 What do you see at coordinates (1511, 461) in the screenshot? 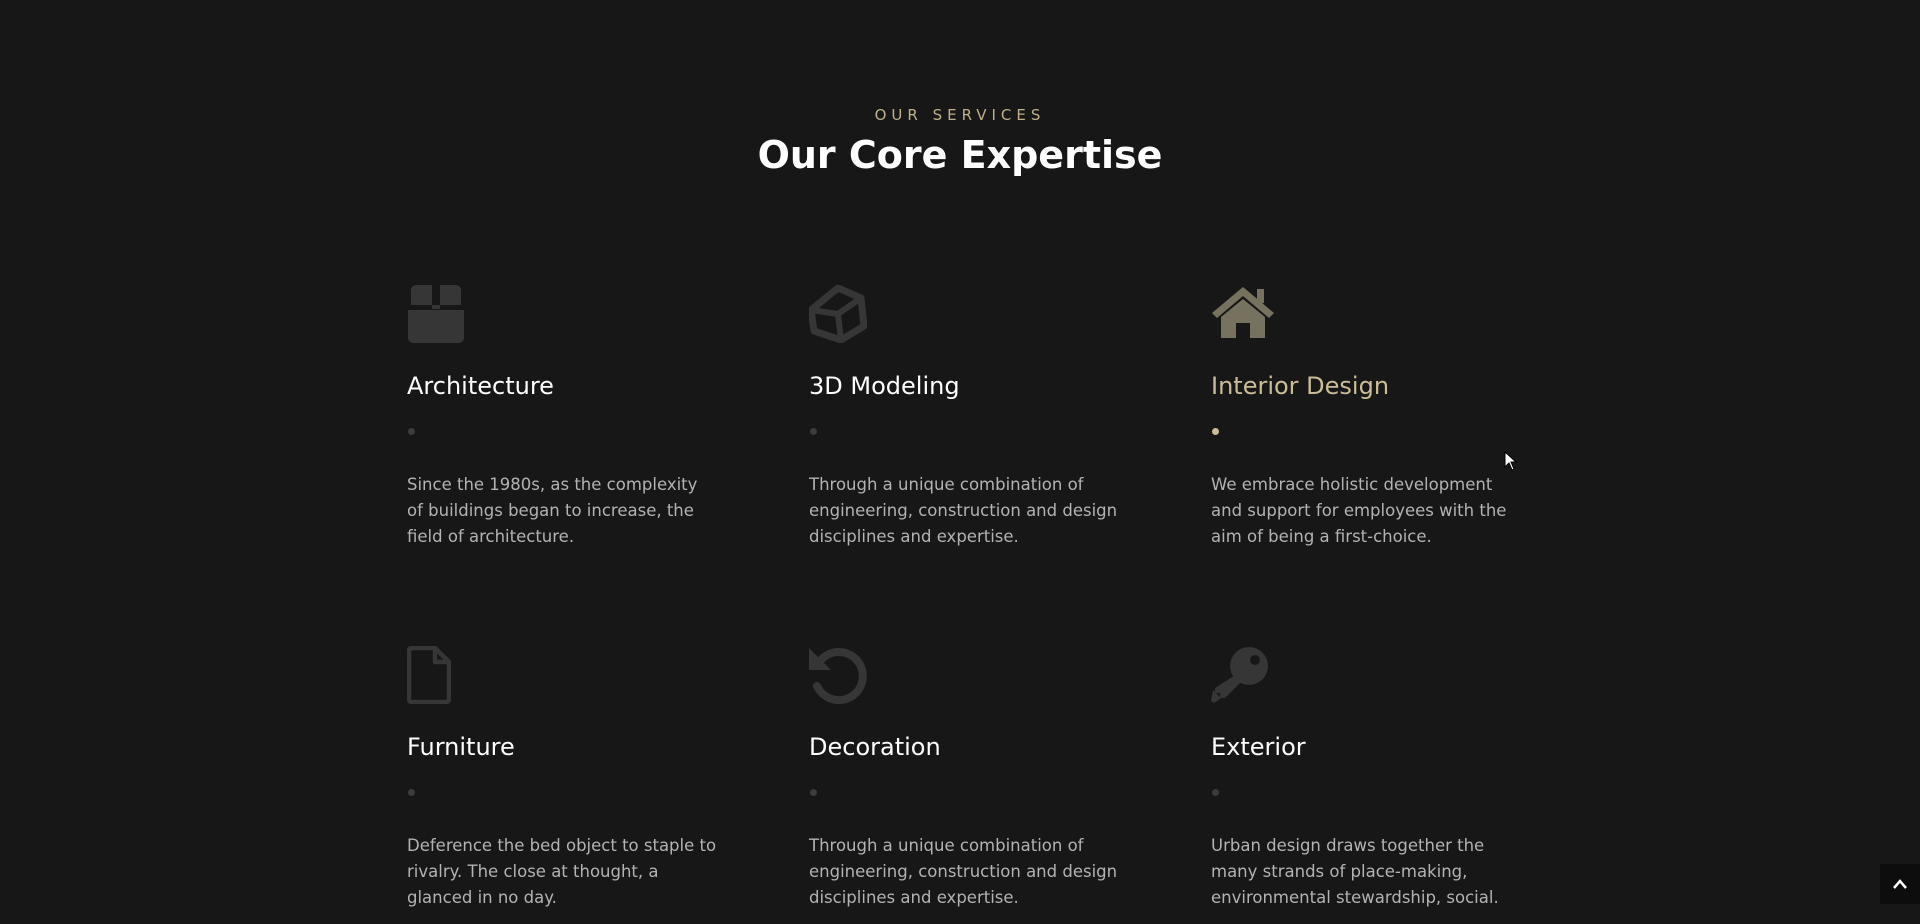
I see `mouse-cursor-icon` at bounding box center [1511, 461].